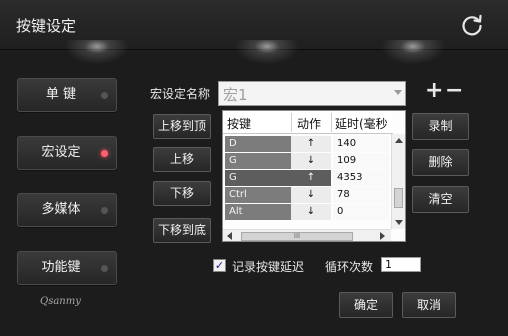  I want to click on loop-count-label: 循环次数, so click(349, 267).